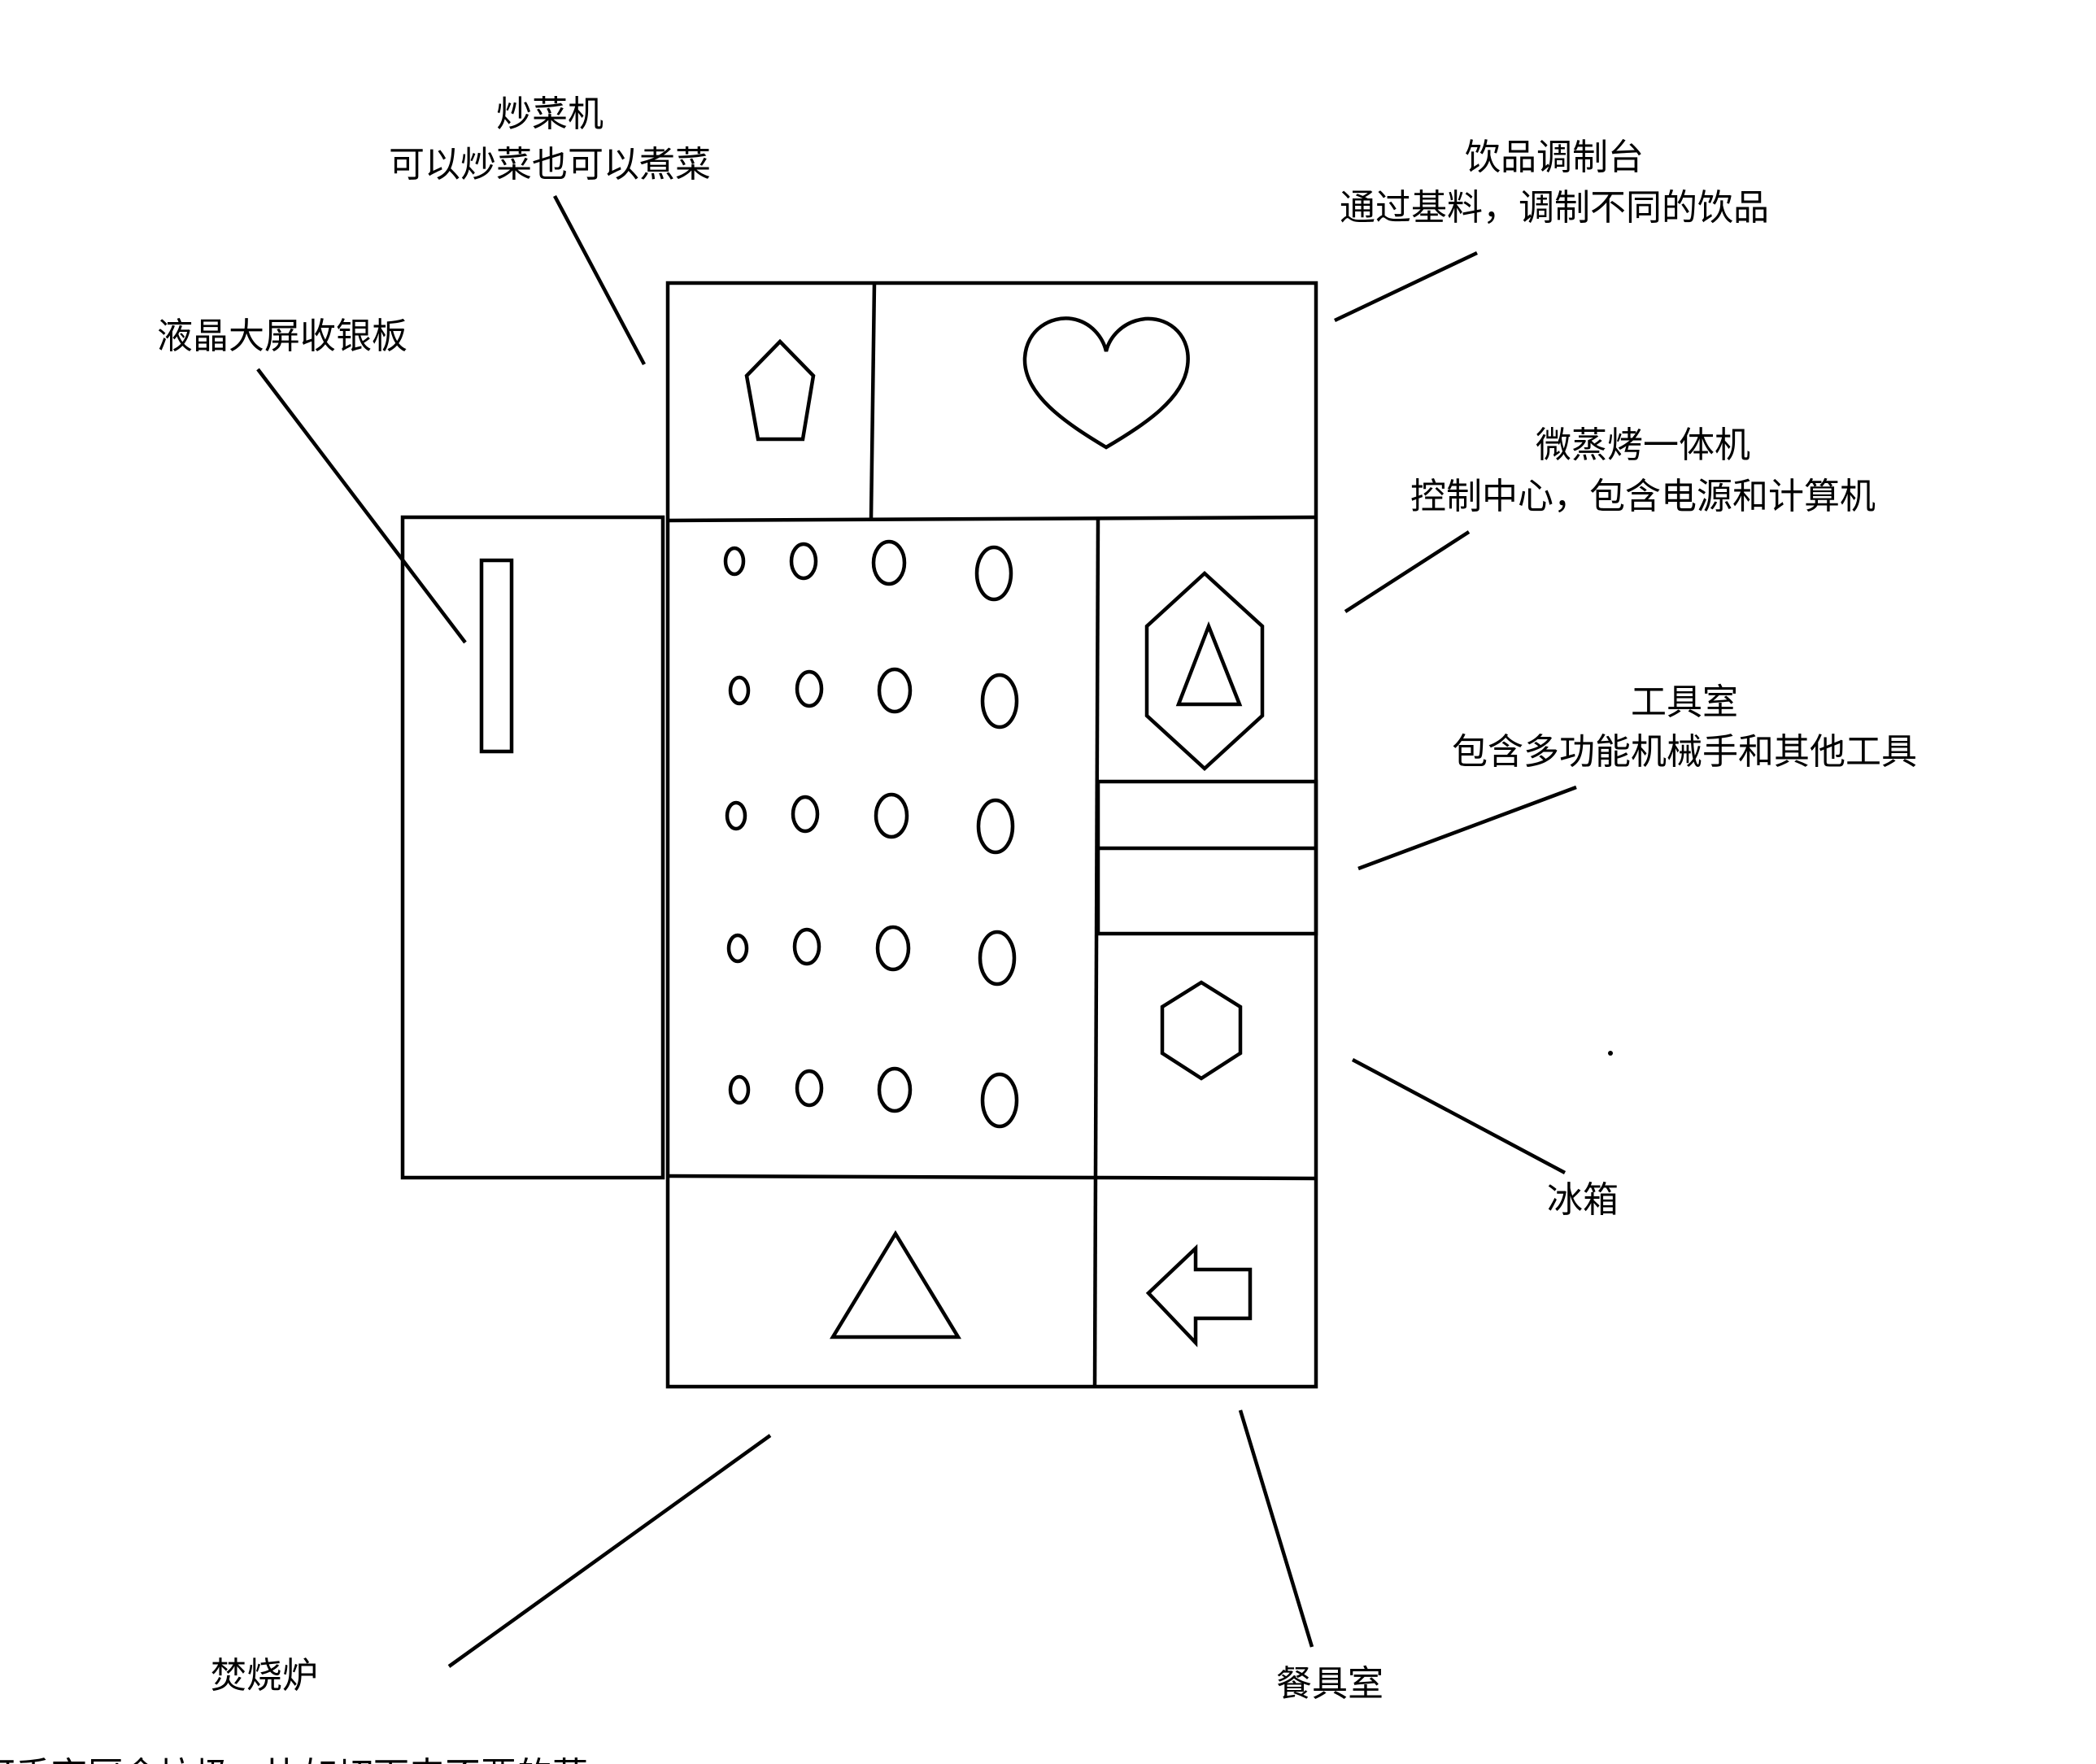 The width and height of the screenshot is (2096, 1764). Describe the element at coordinates (361, 506) in the screenshot. I see `leader-lcd-cashier` at that location.